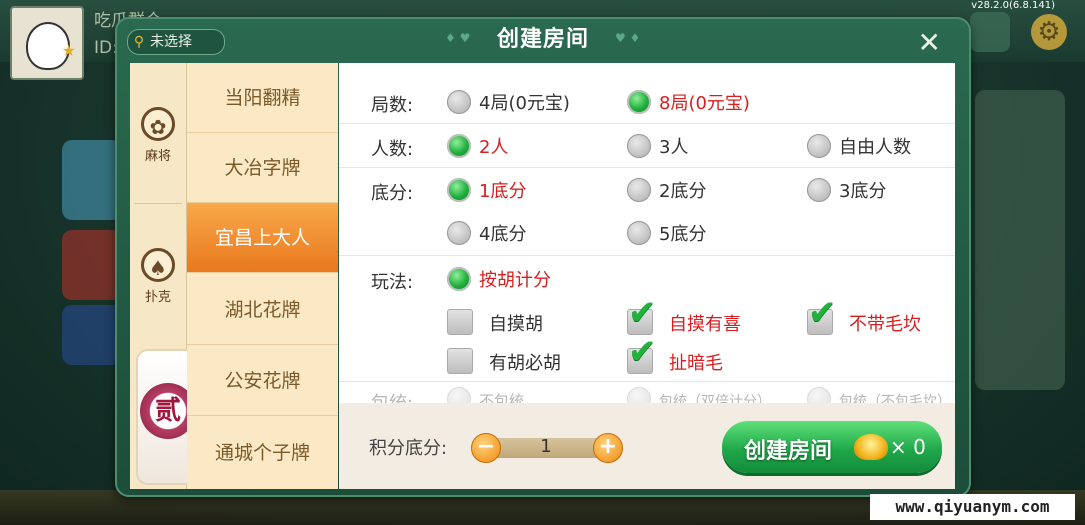  Describe the element at coordinates (929, 43) in the screenshot. I see `close-icon: ✕` at that location.